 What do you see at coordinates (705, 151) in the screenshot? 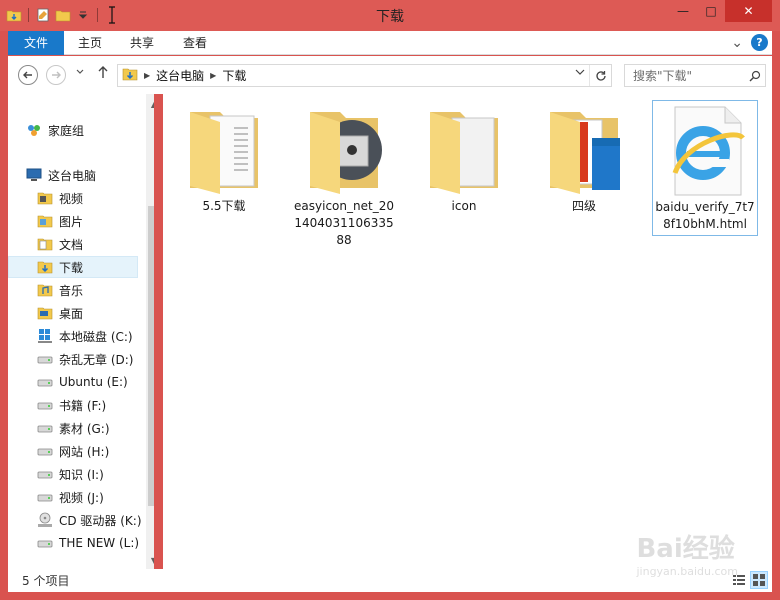
I see `internet-explorer-file-icon` at bounding box center [705, 151].